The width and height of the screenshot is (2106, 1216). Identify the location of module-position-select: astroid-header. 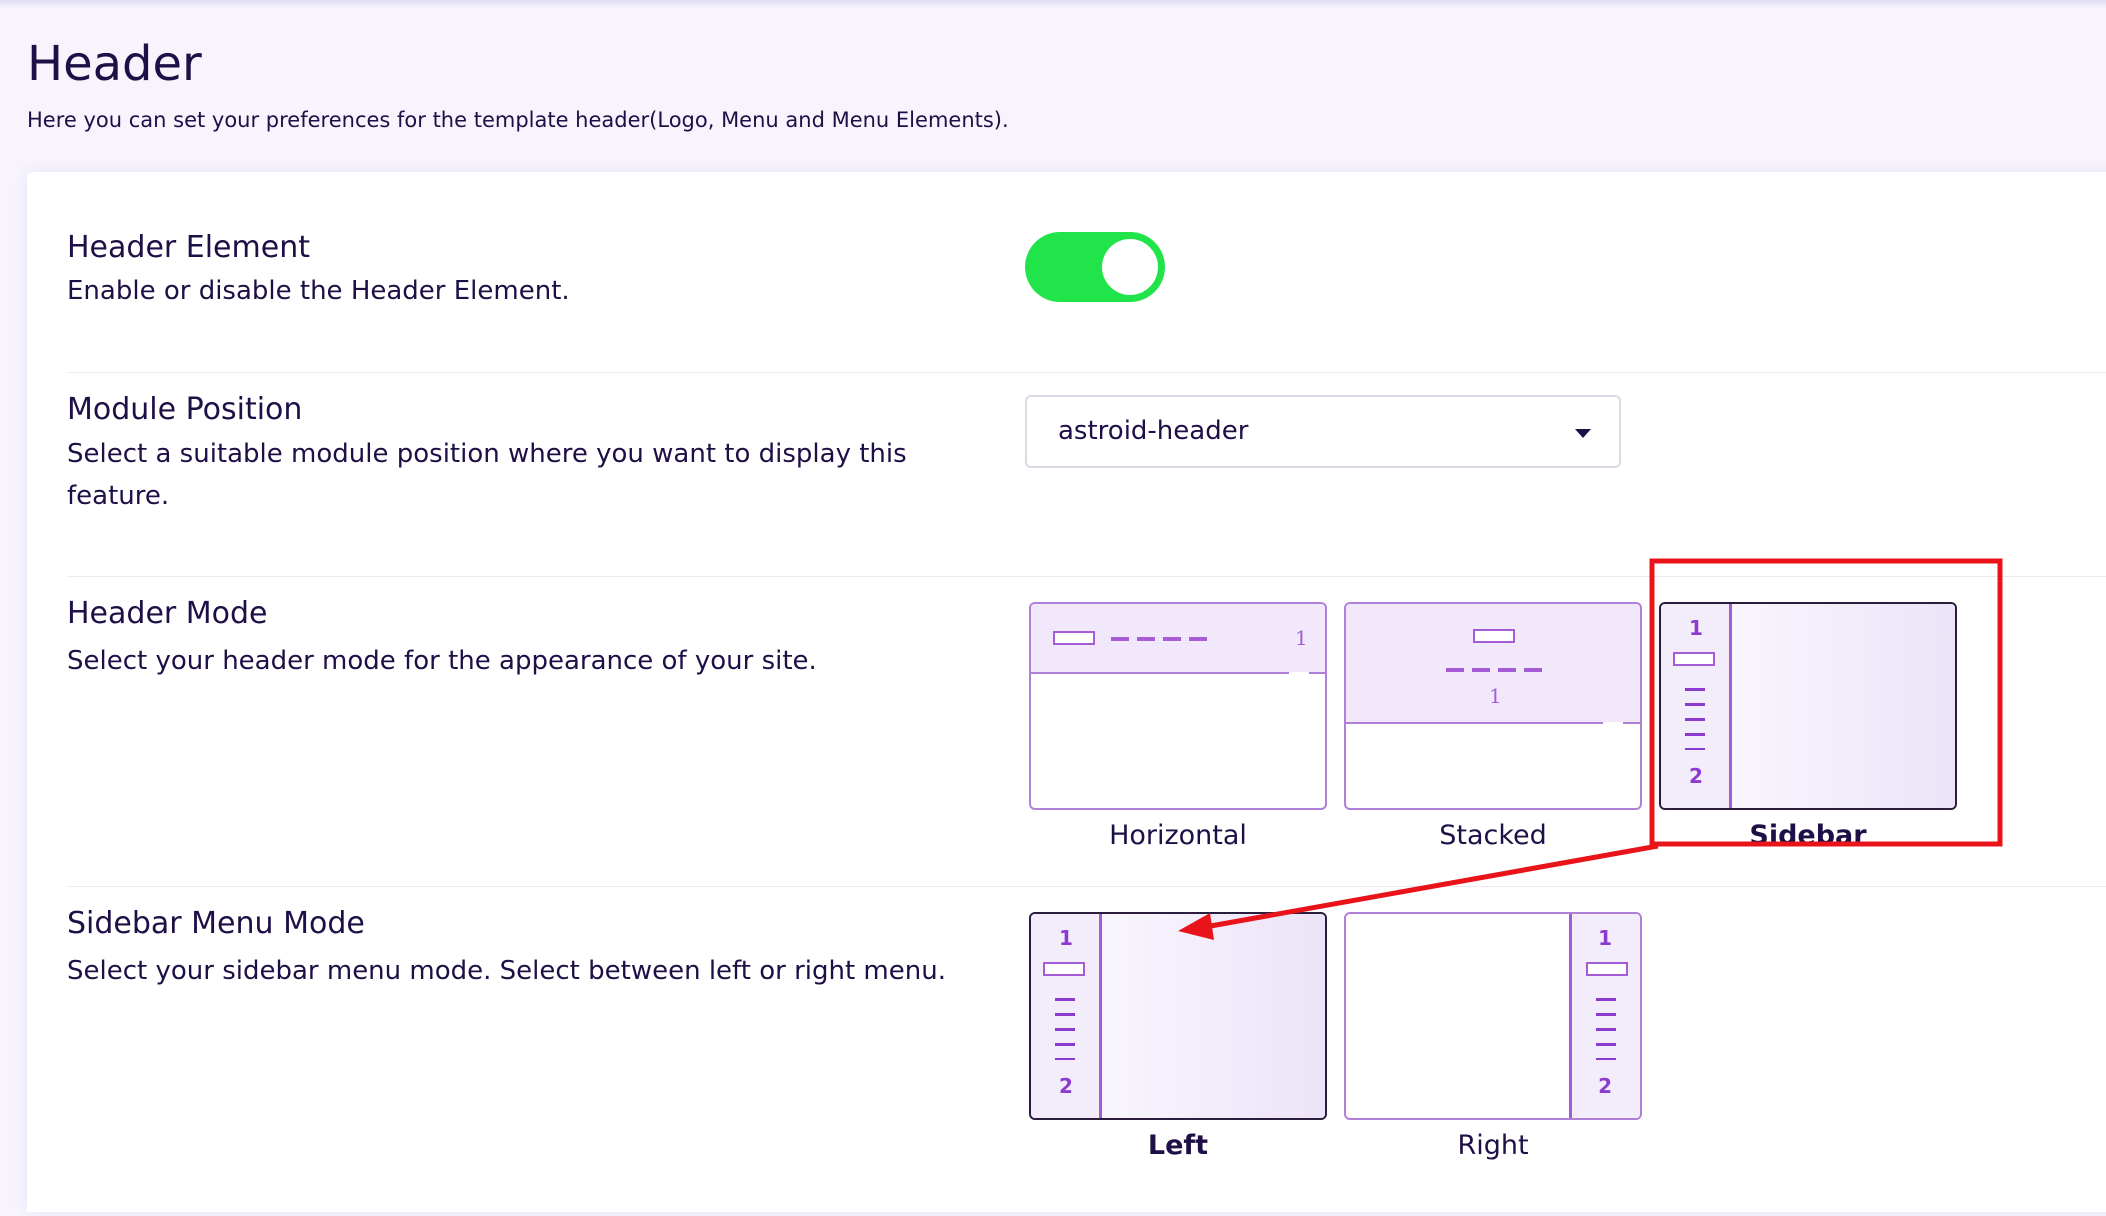
(1323, 431).